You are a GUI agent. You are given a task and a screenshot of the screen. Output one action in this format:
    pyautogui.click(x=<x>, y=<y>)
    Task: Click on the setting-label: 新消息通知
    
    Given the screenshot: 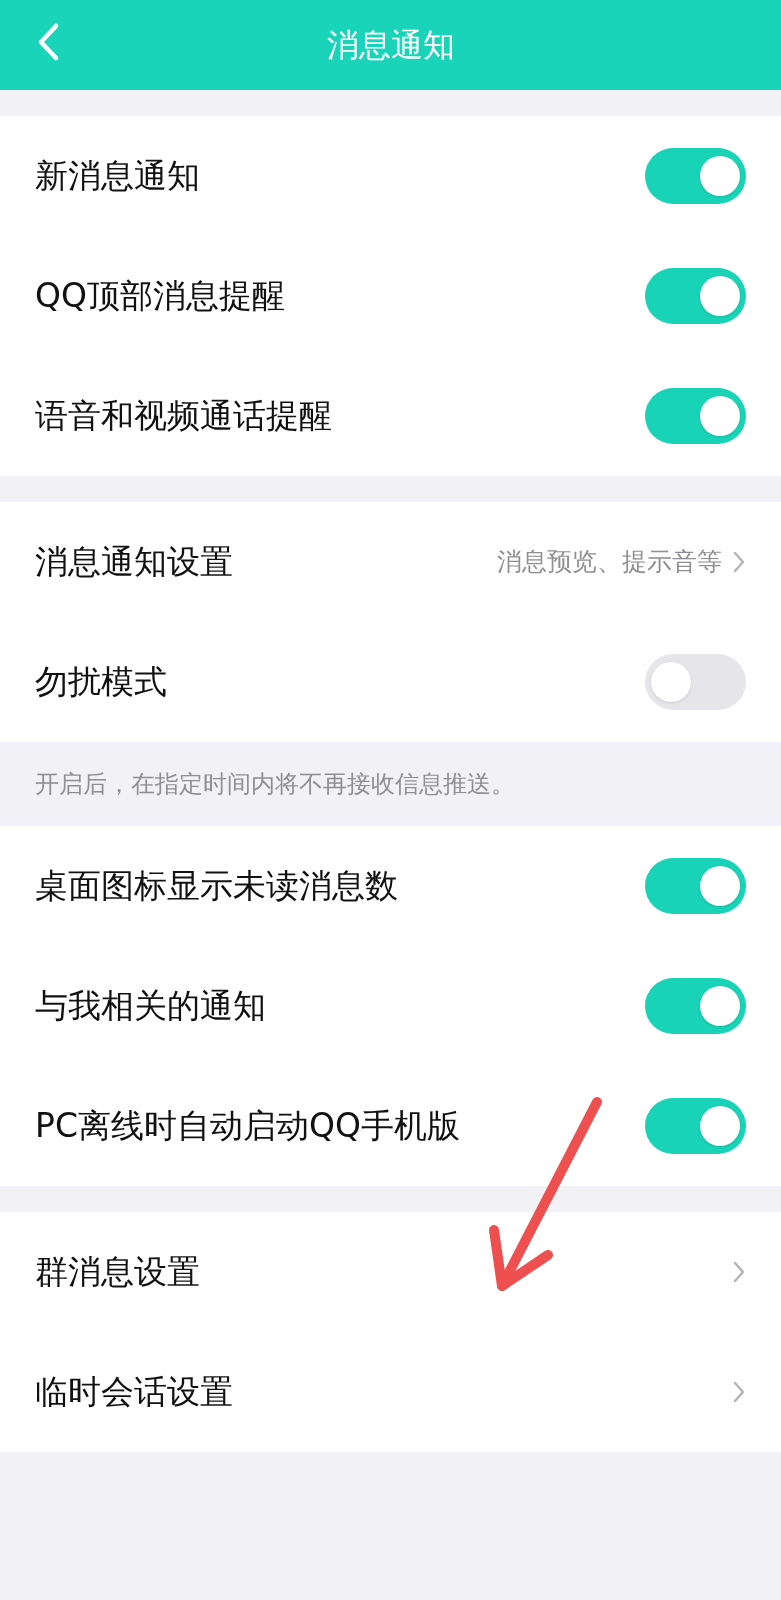 What is the action you would take?
    pyautogui.click(x=117, y=176)
    